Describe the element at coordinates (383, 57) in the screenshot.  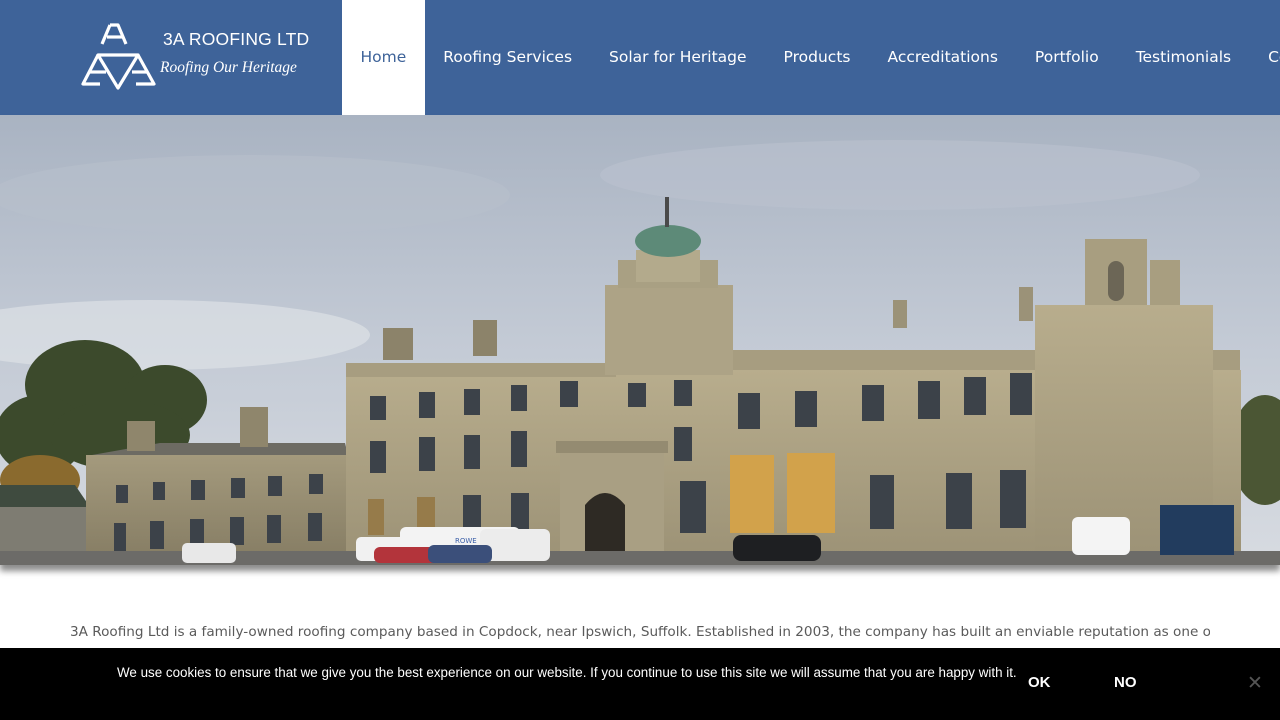
I see `nav-item-home: Home` at that location.